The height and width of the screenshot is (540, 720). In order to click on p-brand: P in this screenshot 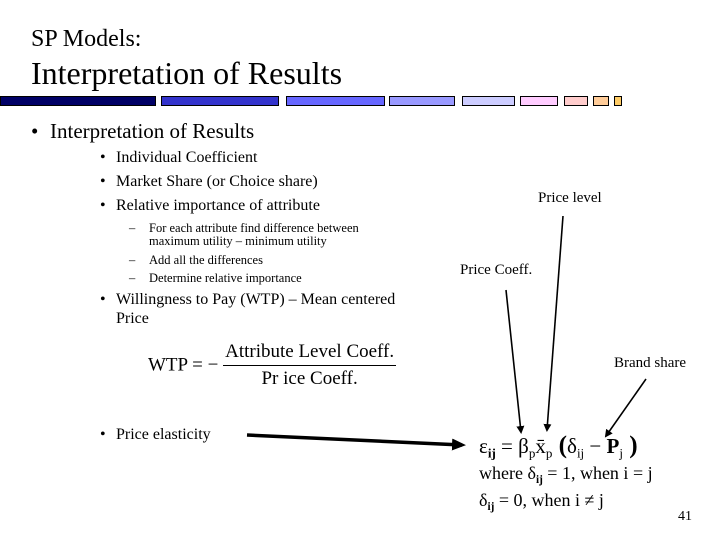, I will do `click(613, 446)`.